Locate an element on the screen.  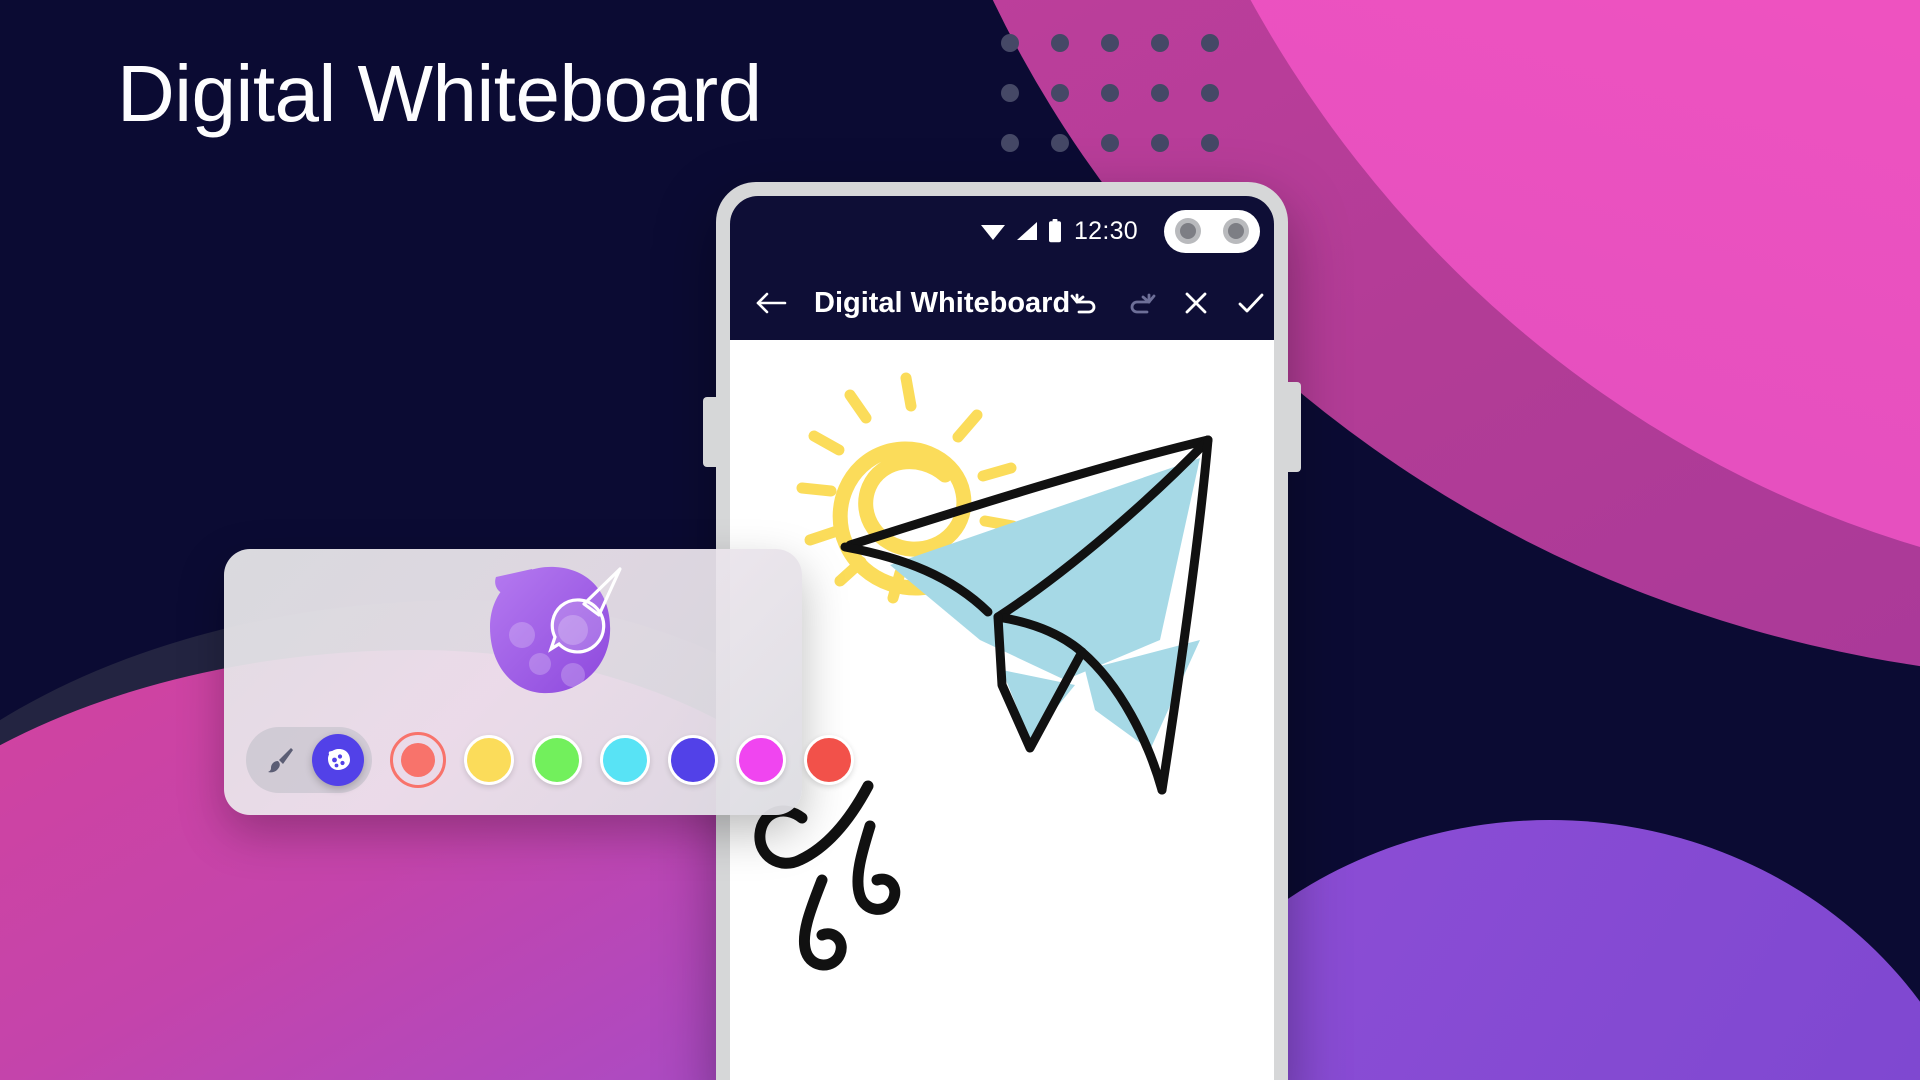
phone-button-right is located at coordinates (1294, 427).